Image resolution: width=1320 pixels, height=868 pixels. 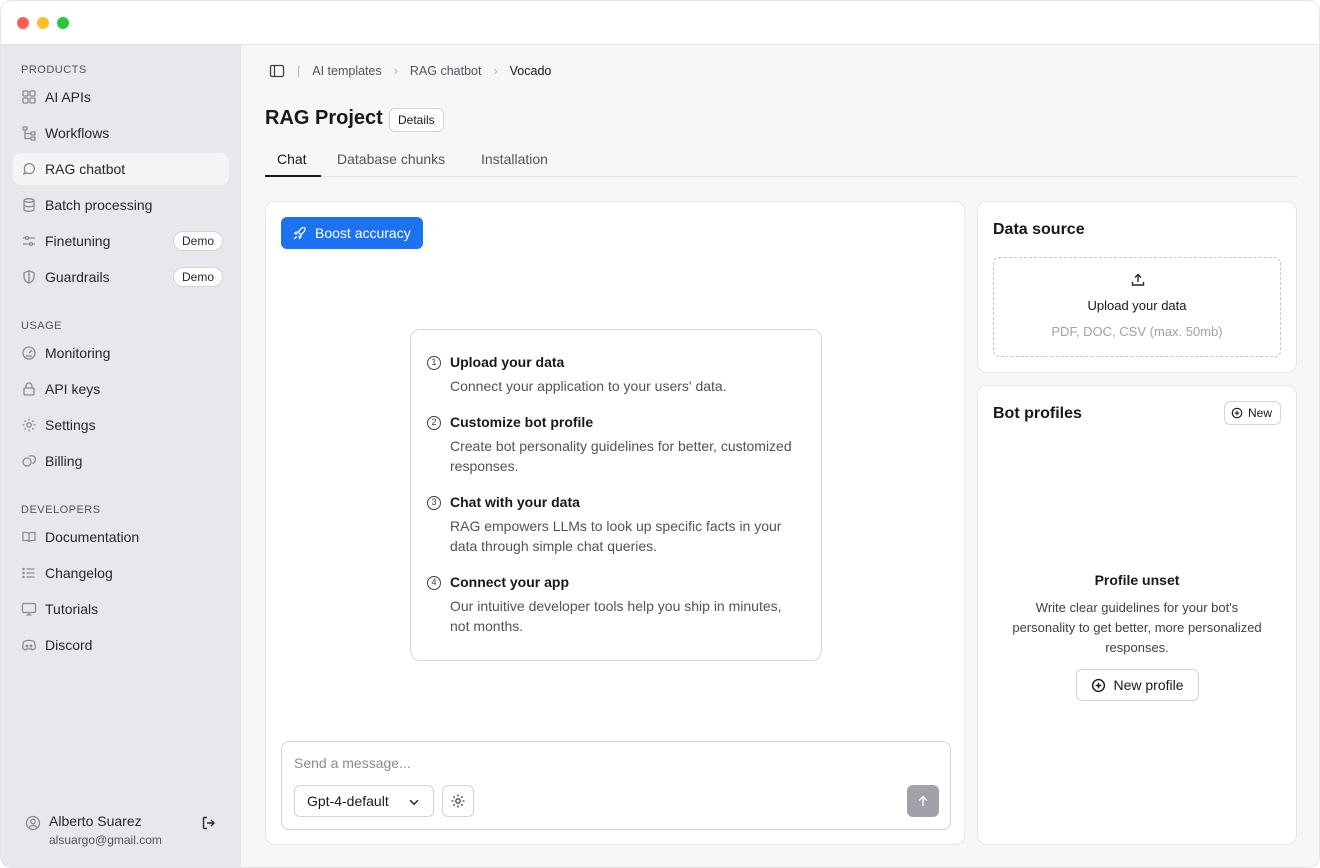 I want to click on sidebar-item-discord: Discord, so click(x=121, y=645).